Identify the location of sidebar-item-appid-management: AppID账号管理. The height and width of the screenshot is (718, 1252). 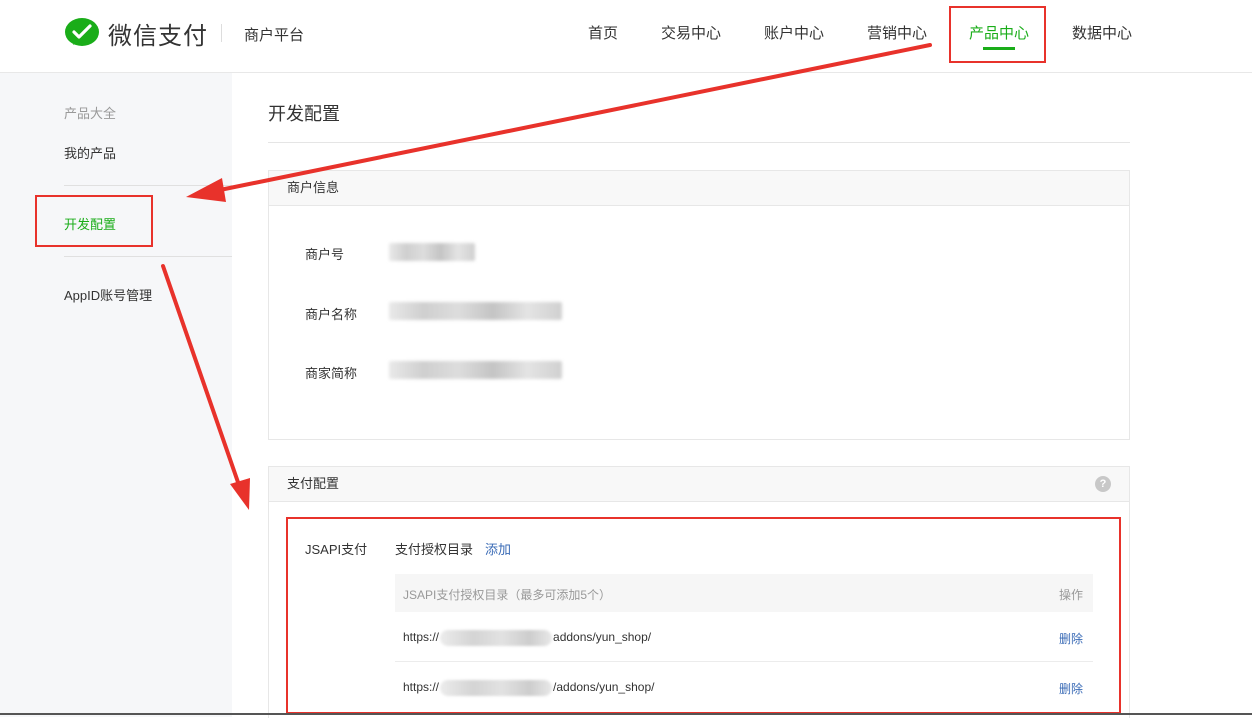
(108, 294).